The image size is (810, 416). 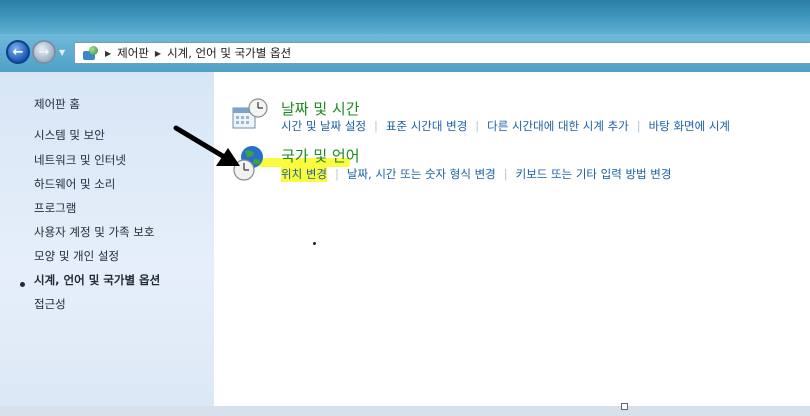 What do you see at coordinates (426, 126) in the screenshot?
I see `task-link-change-time-zone: 표준 시간대 변경` at bounding box center [426, 126].